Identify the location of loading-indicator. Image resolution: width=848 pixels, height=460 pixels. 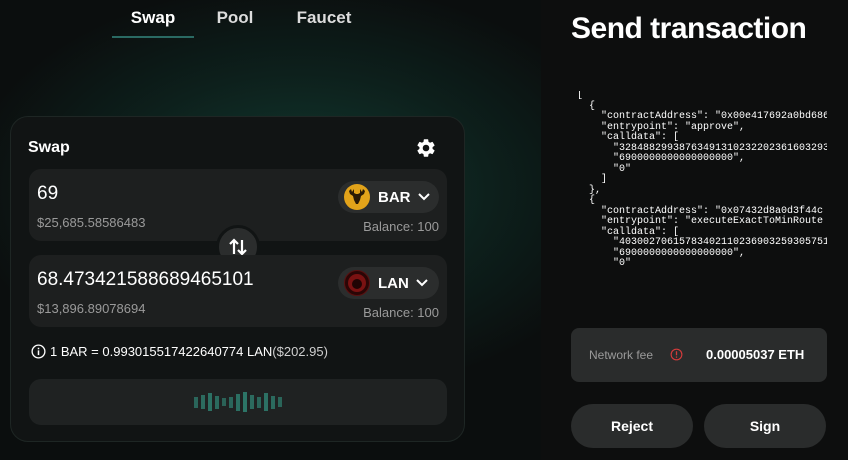
(238, 402).